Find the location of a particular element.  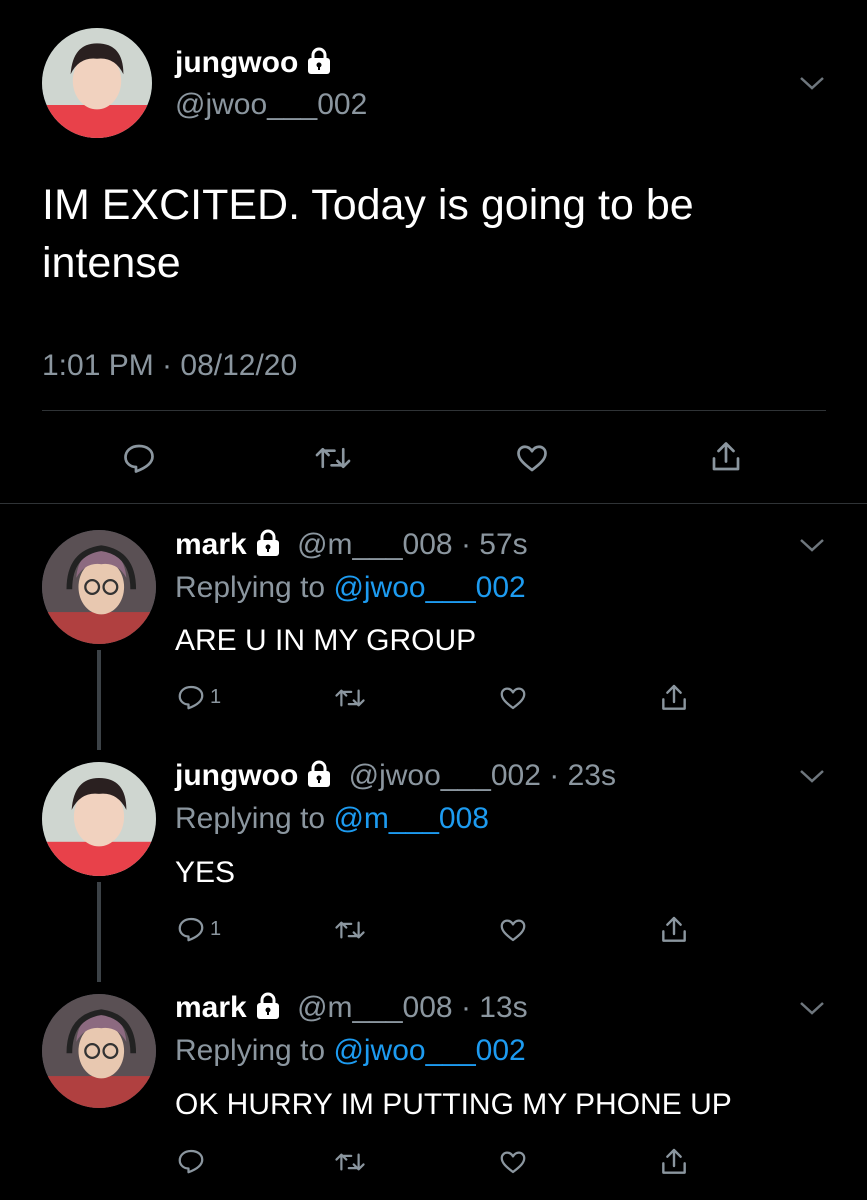

reply-header: mark @m___008 · 13s is located at coordinates (351, 1009).